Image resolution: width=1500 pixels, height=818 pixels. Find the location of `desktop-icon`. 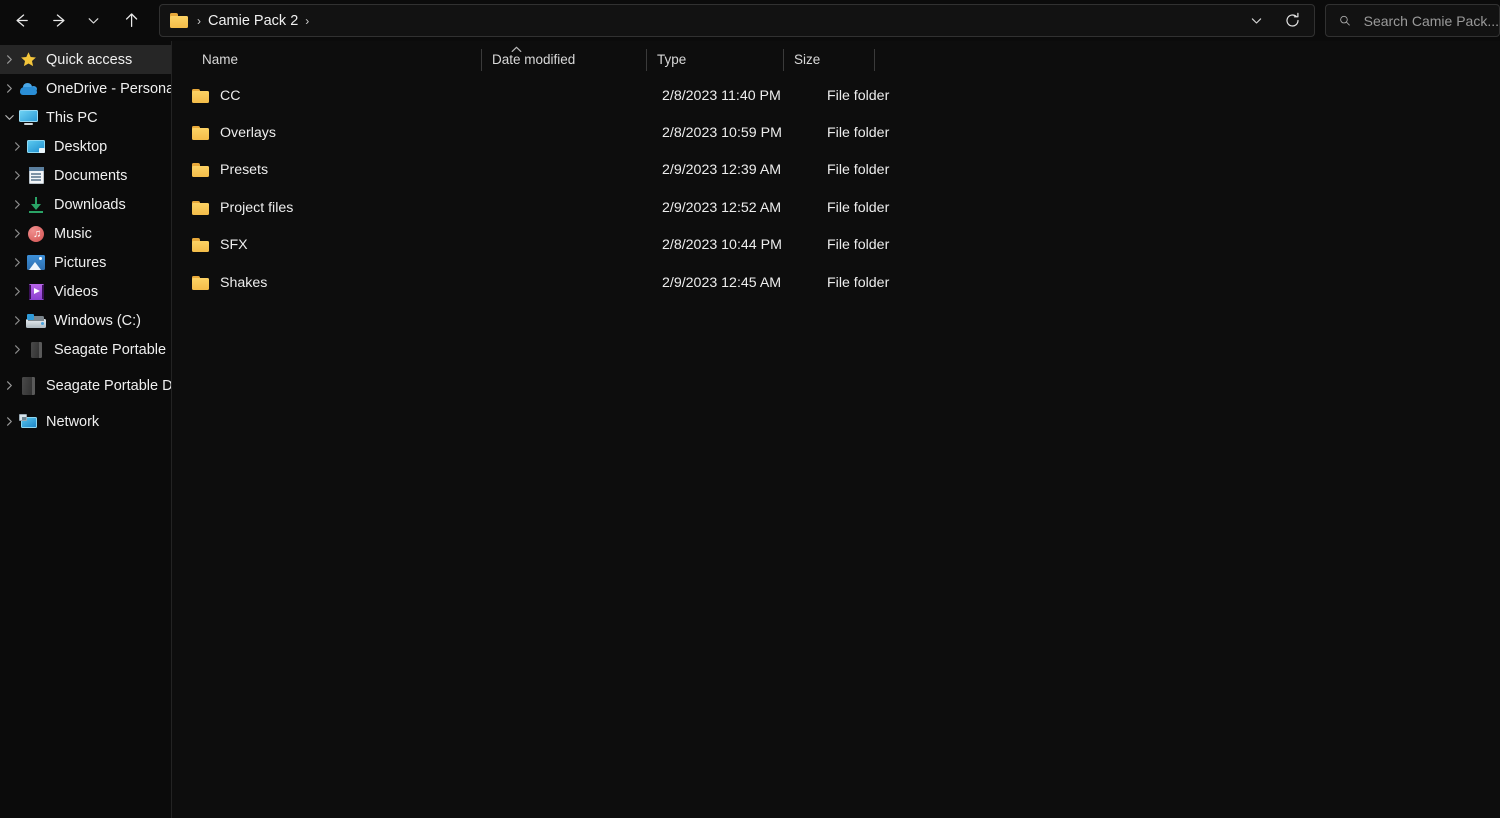

desktop-icon is located at coordinates (36, 147).